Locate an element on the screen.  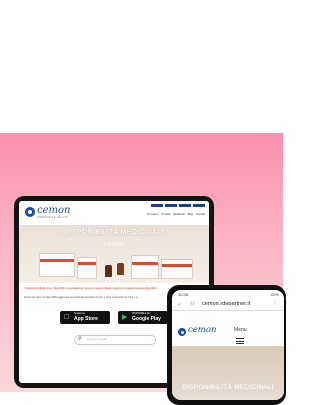
options-icon: ⋮ is located at coordinates (275, 304).